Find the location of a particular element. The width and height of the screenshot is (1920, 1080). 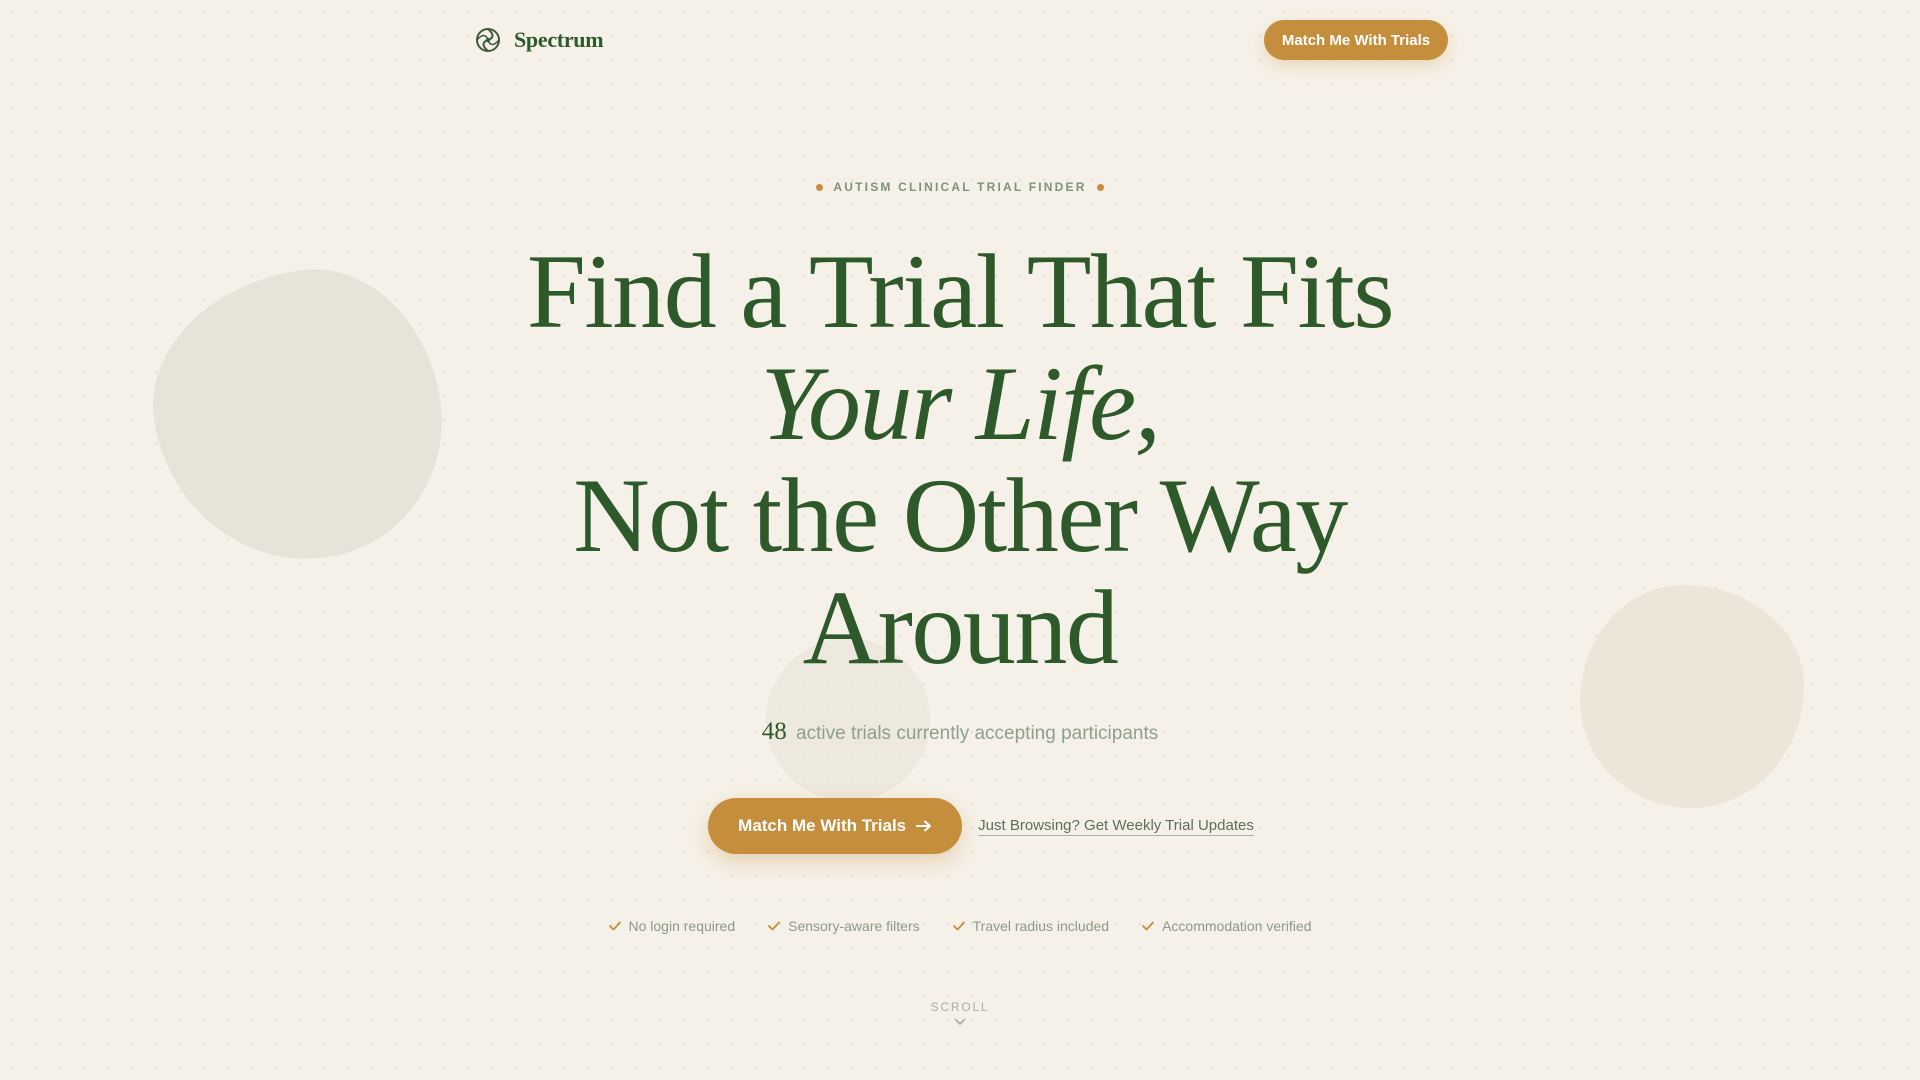

feature-item: Accommodation verified is located at coordinates (1226, 926).